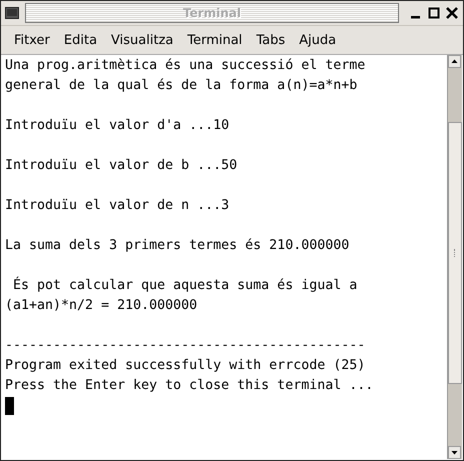 This screenshot has width=464, height=461. Describe the element at coordinates (117, 126) in the screenshot. I see `terminal-line: Introduïu el valor d'a ...10` at that location.